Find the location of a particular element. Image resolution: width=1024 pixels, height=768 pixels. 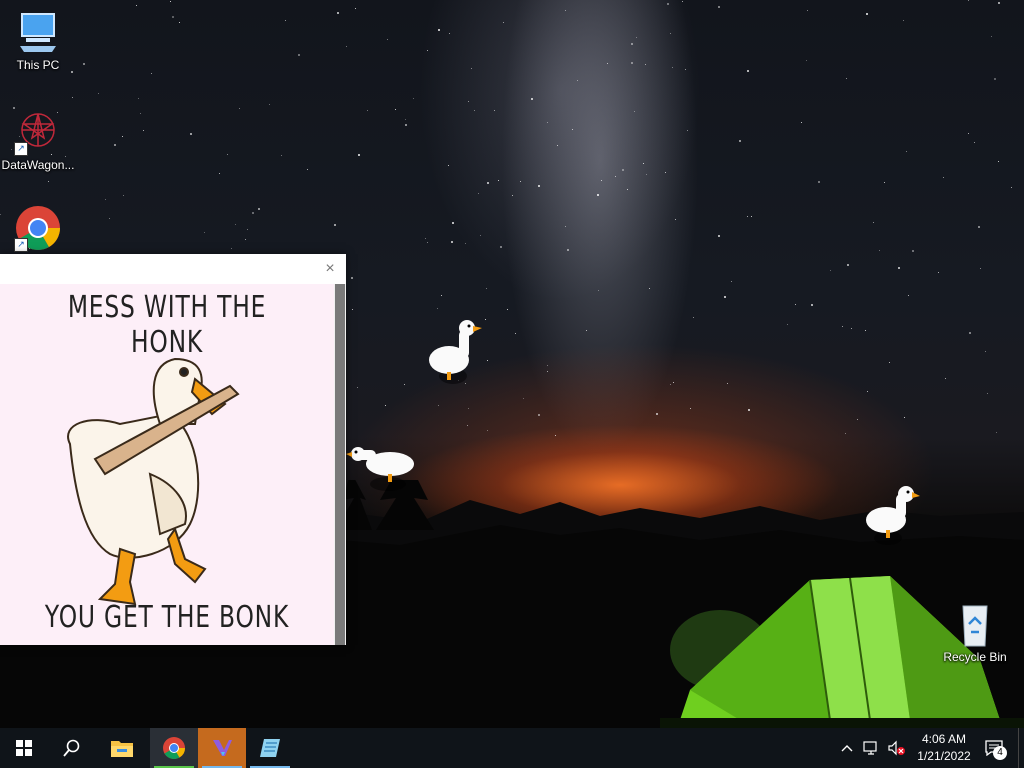

meme-bottom-text: YOU GET THE BONK is located at coordinates (167, 617).